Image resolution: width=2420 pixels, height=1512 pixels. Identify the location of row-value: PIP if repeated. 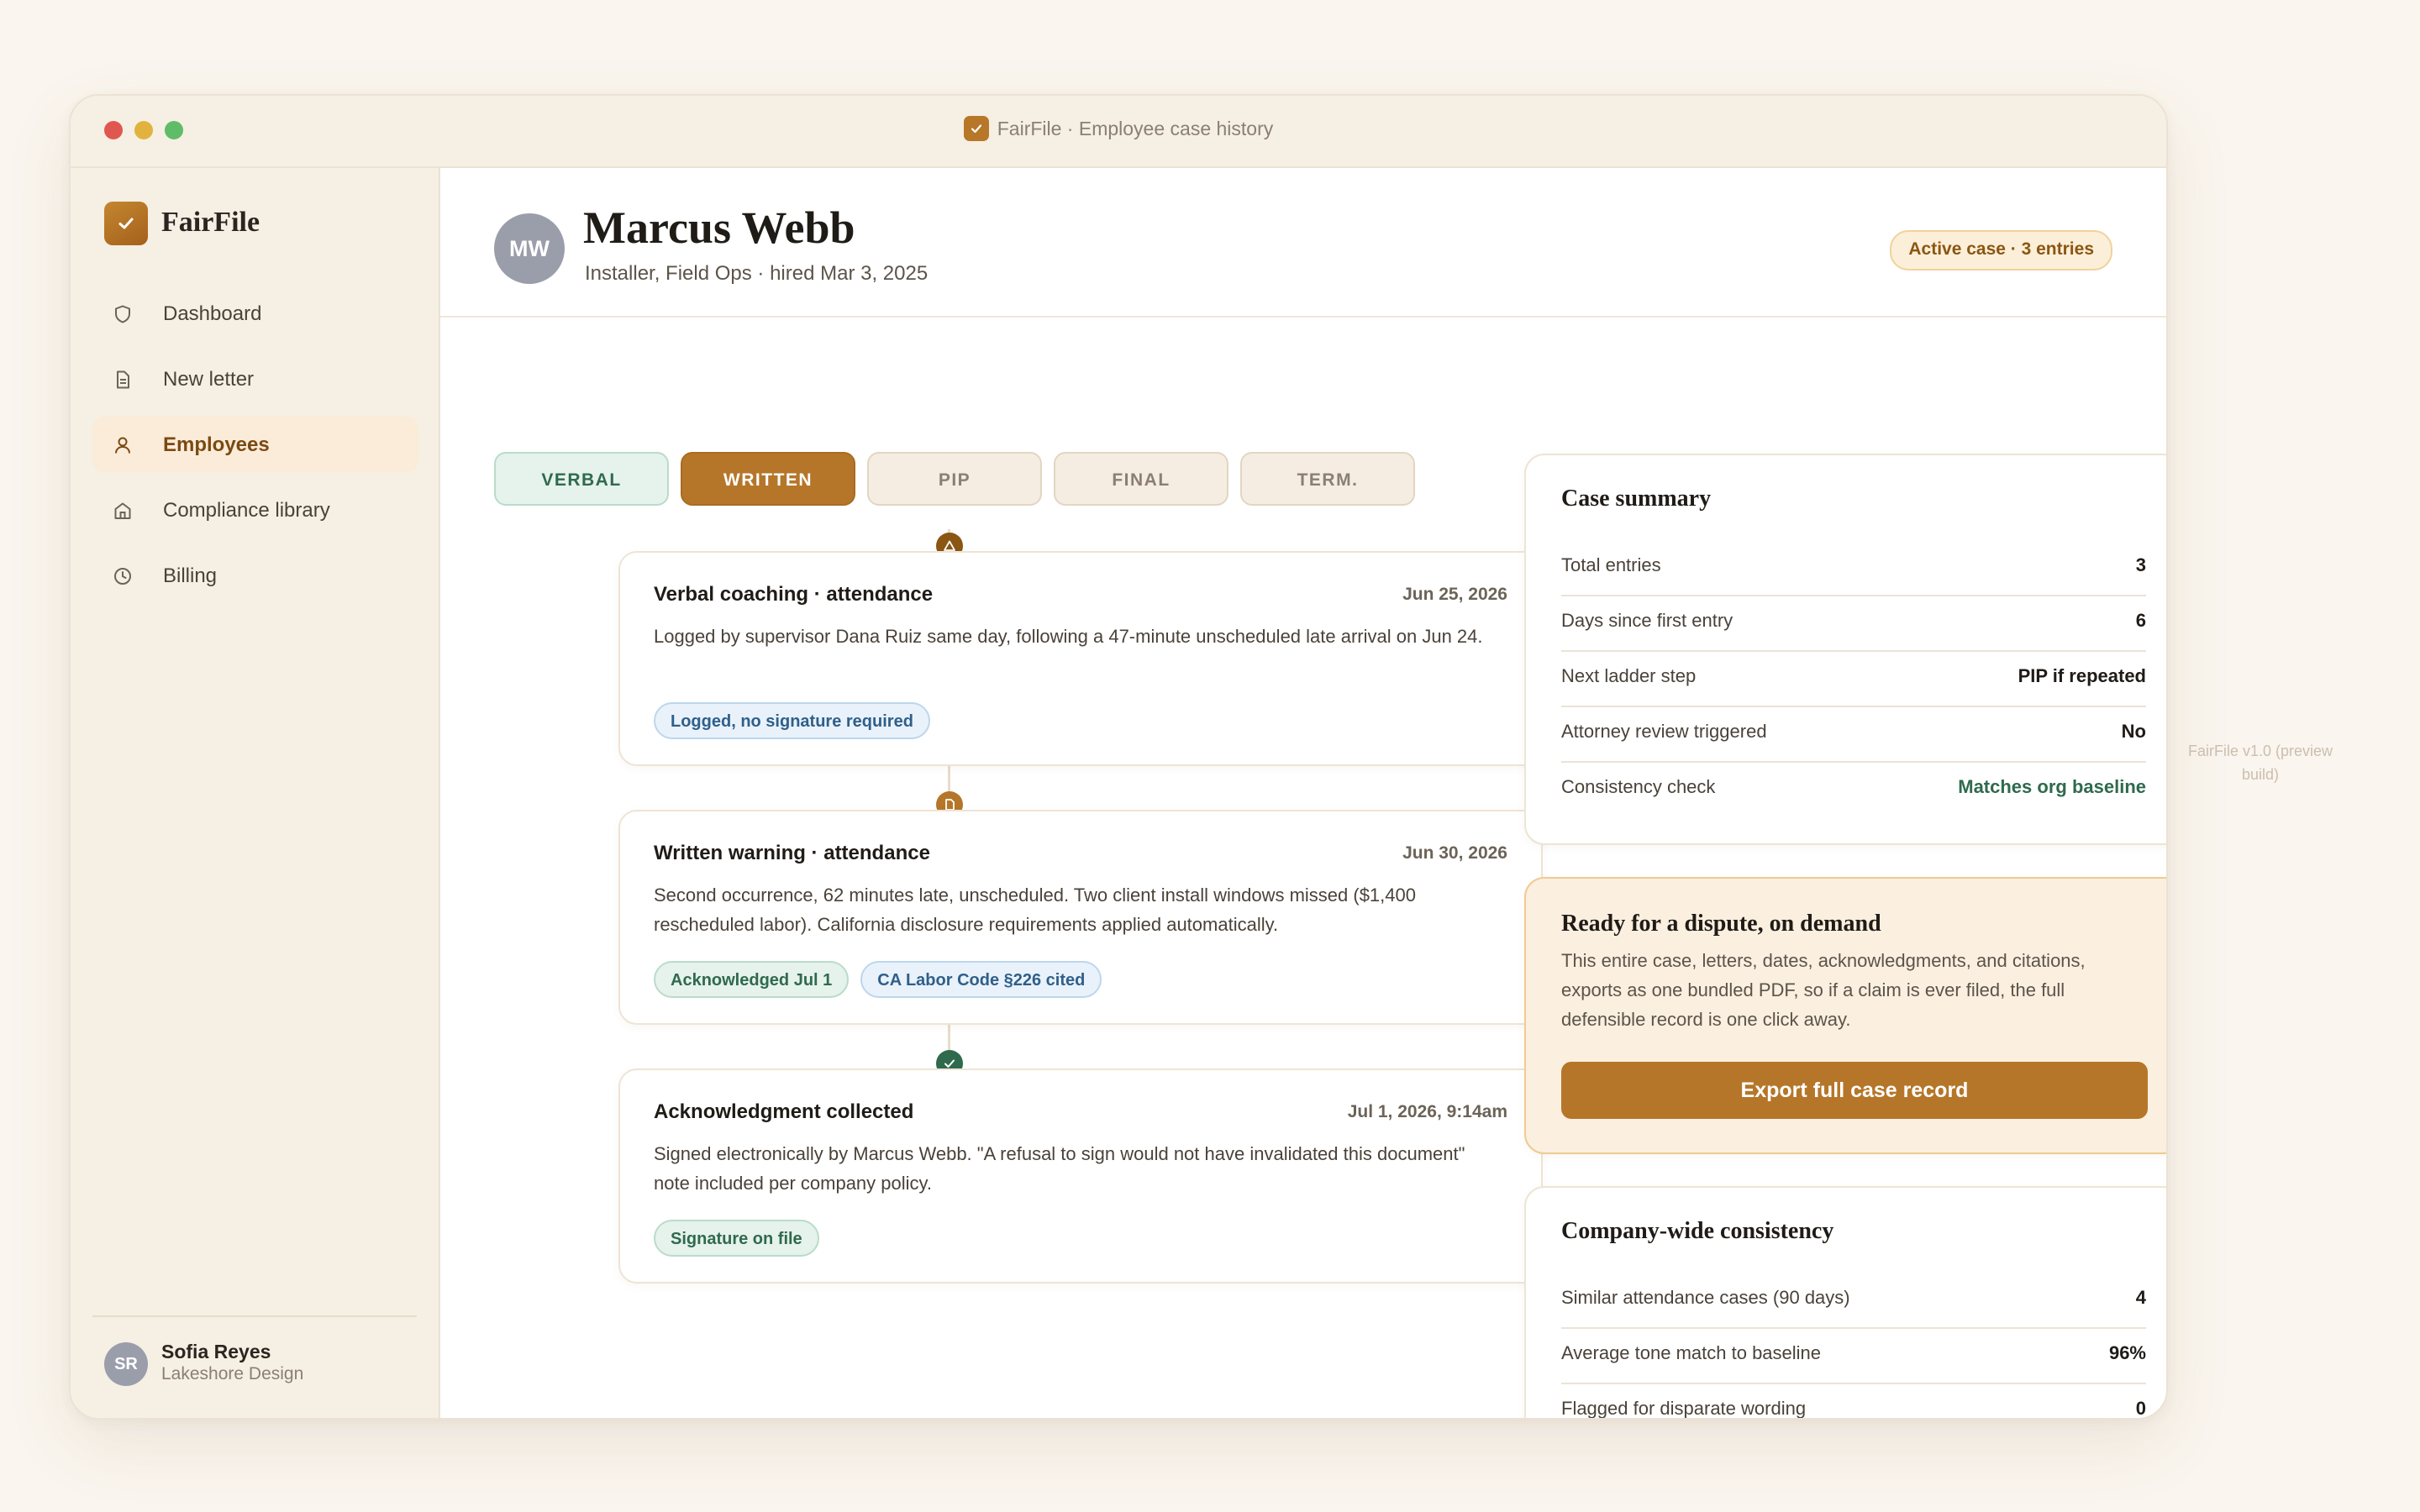
(2082, 675).